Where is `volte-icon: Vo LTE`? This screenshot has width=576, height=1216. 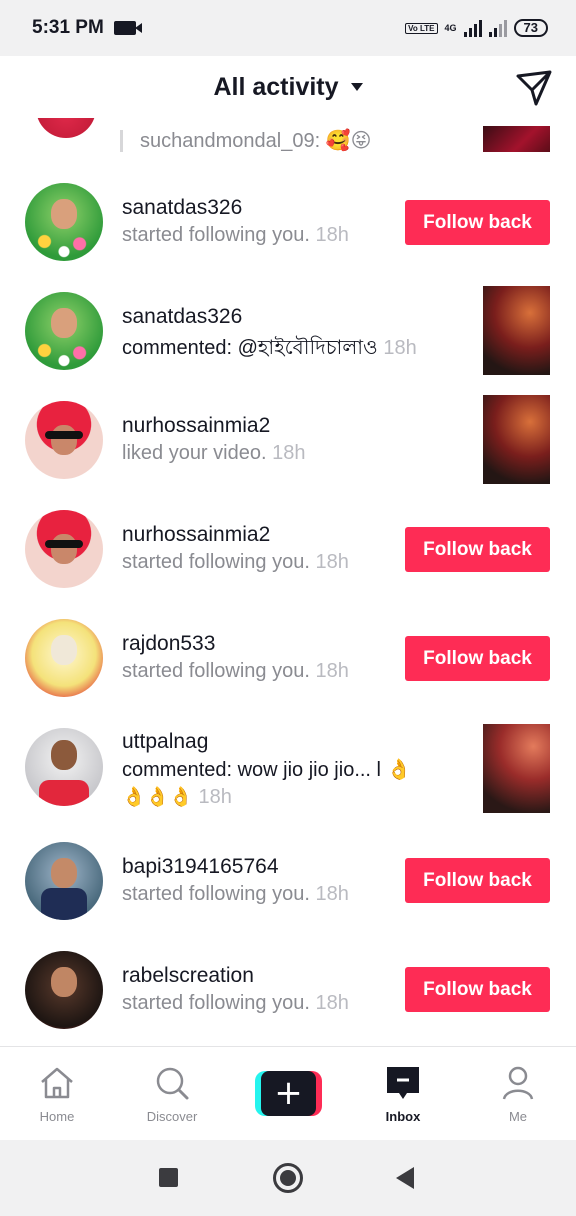
volte-icon: Vo LTE is located at coordinates (421, 28).